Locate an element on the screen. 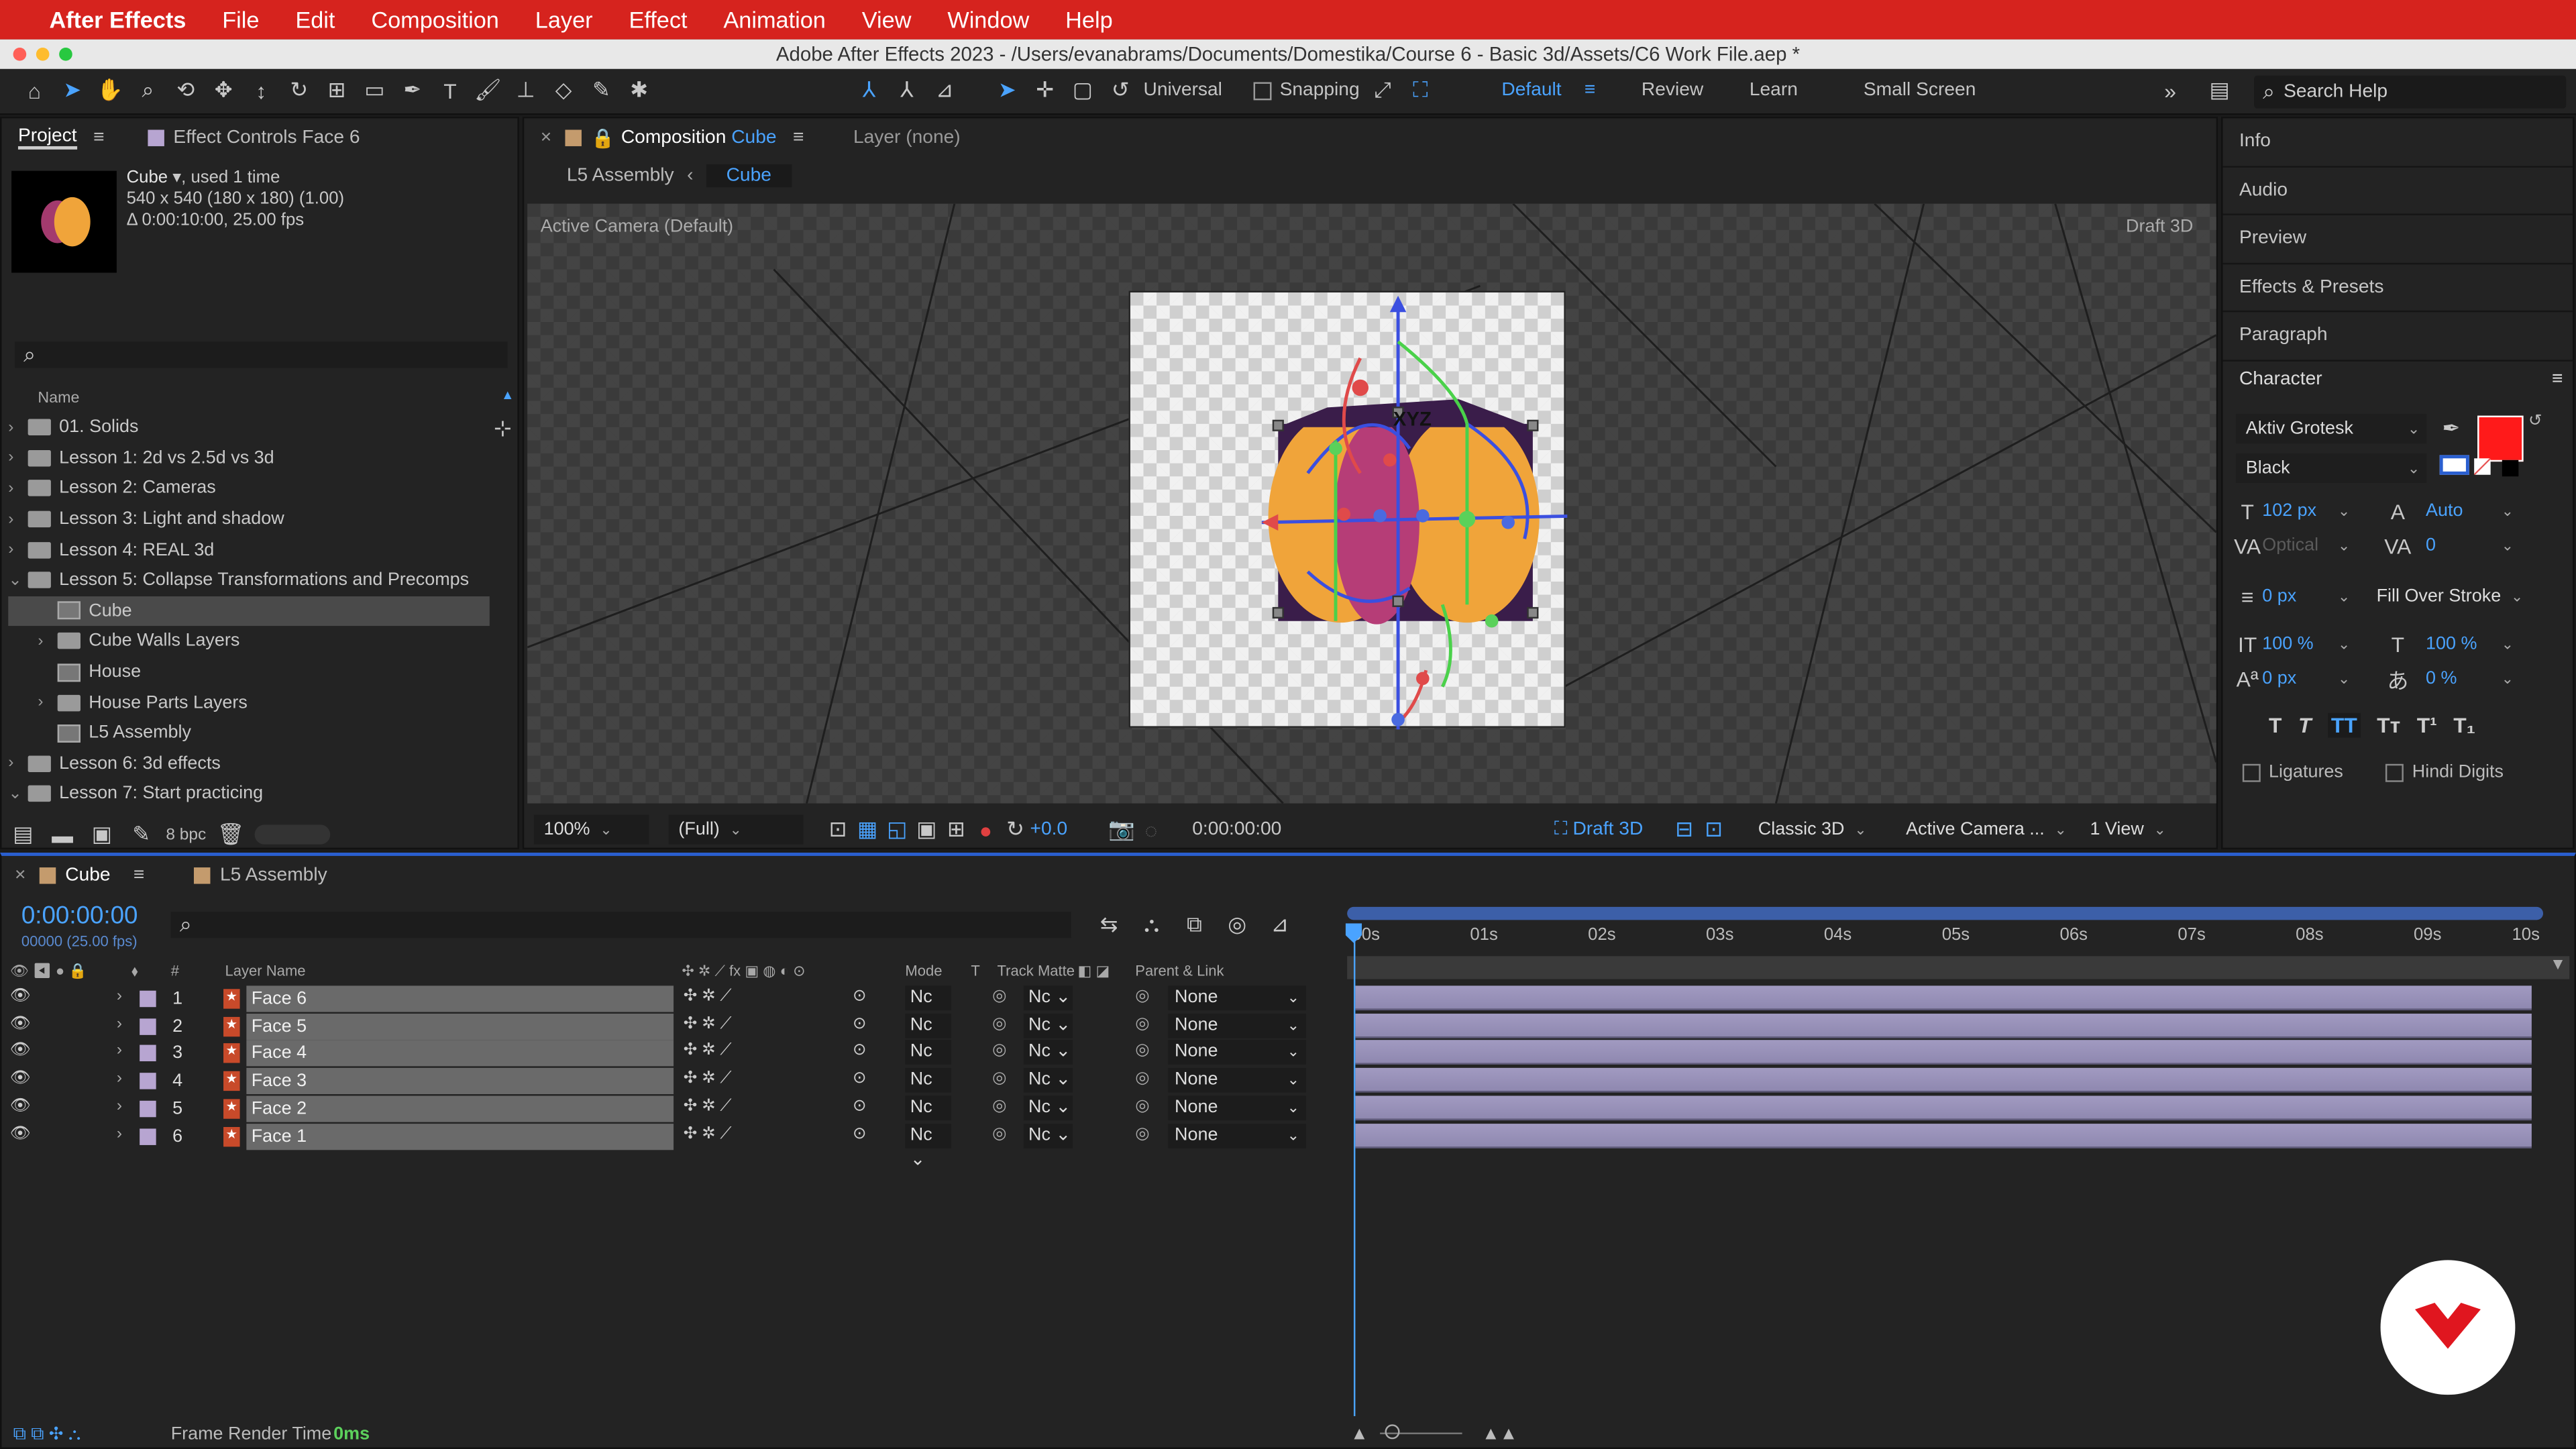 The image size is (2576, 1449). frame-blending-icon: ◎ is located at coordinates (1237, 925).